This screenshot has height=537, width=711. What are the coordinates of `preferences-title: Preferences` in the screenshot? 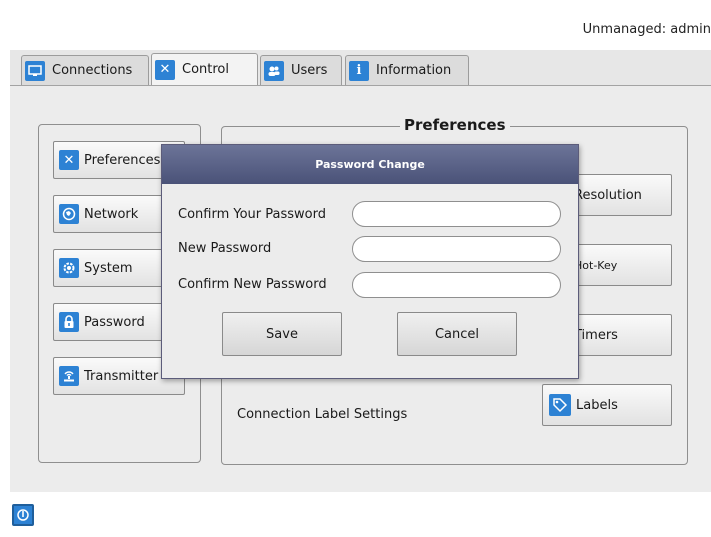 It's located at (455, 125).